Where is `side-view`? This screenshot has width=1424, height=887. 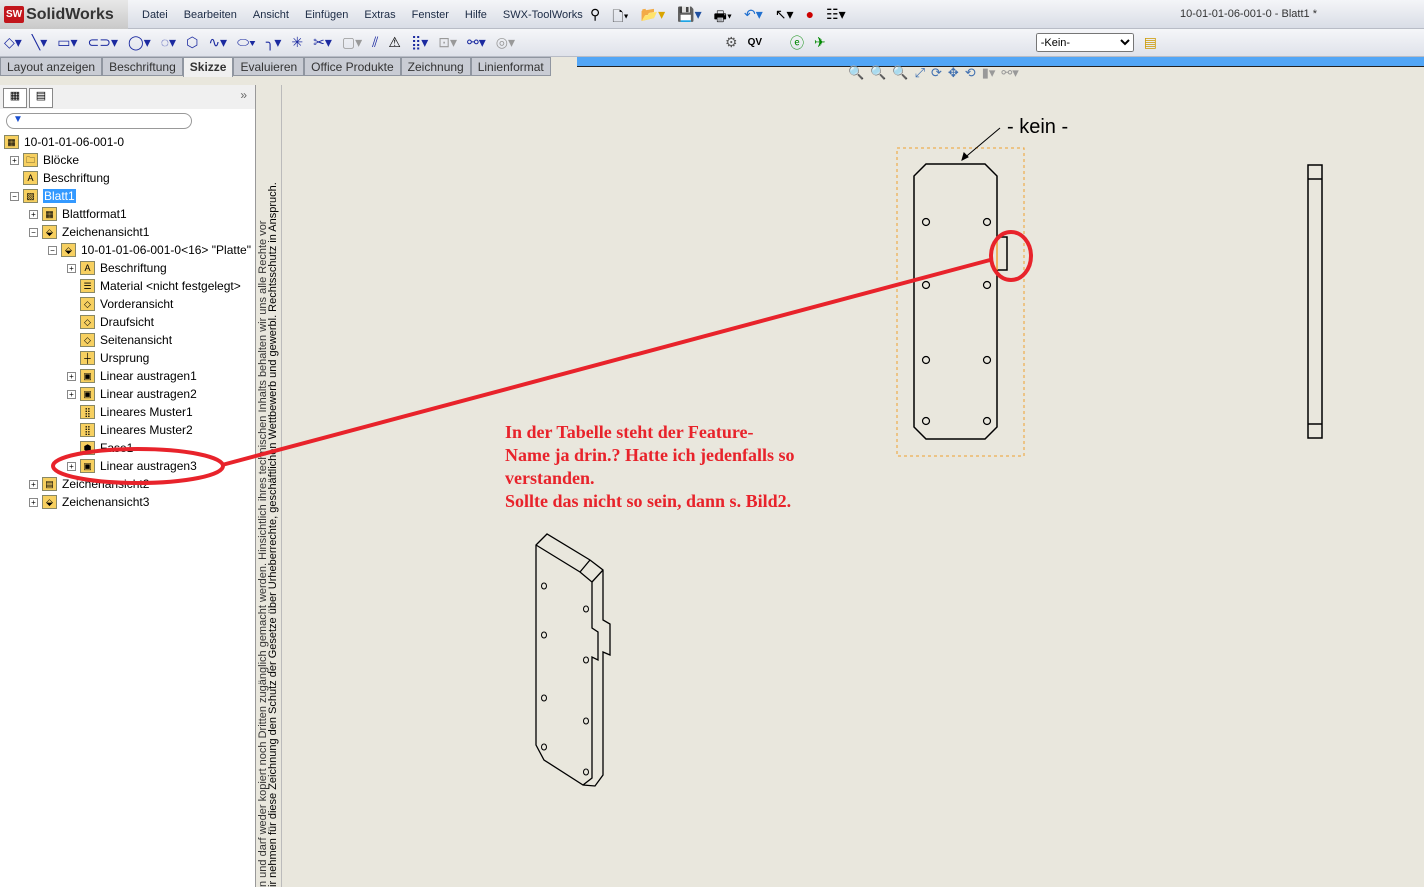
side-view is located at coordinates (1315, 301).